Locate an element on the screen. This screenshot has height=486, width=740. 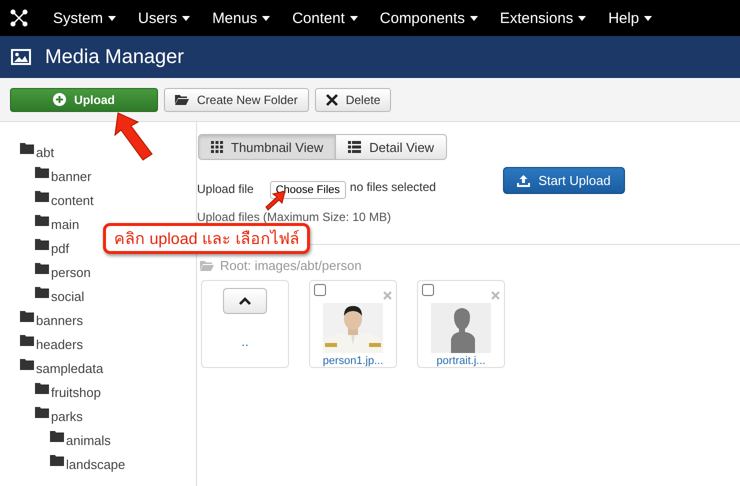
folder-name: fruitshop is located at coordinates (76, 392).